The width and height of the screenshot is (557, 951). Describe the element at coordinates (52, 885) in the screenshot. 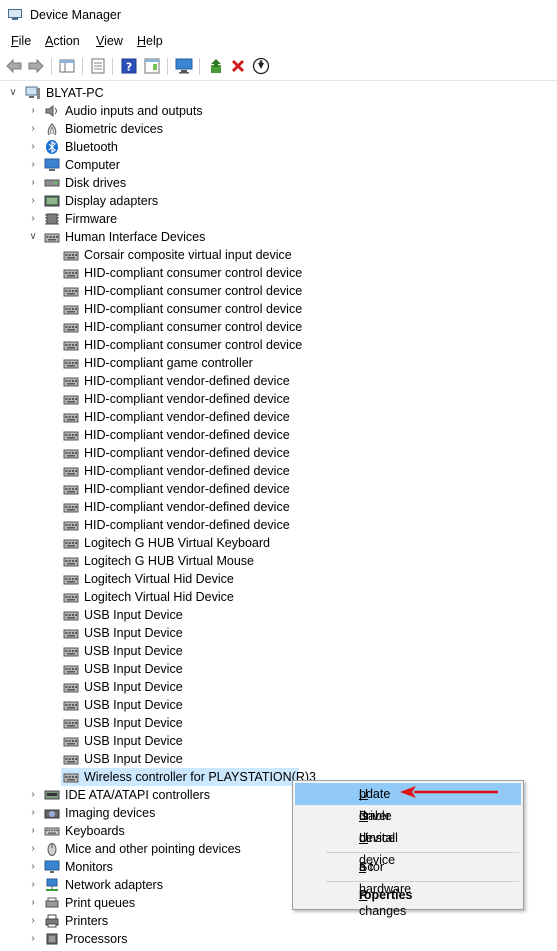

I see `network-device-icon` at that location.